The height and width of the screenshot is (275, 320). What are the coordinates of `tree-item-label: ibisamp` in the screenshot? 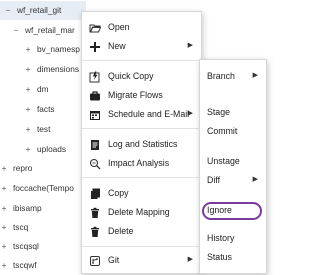 It's located at (27, 208).